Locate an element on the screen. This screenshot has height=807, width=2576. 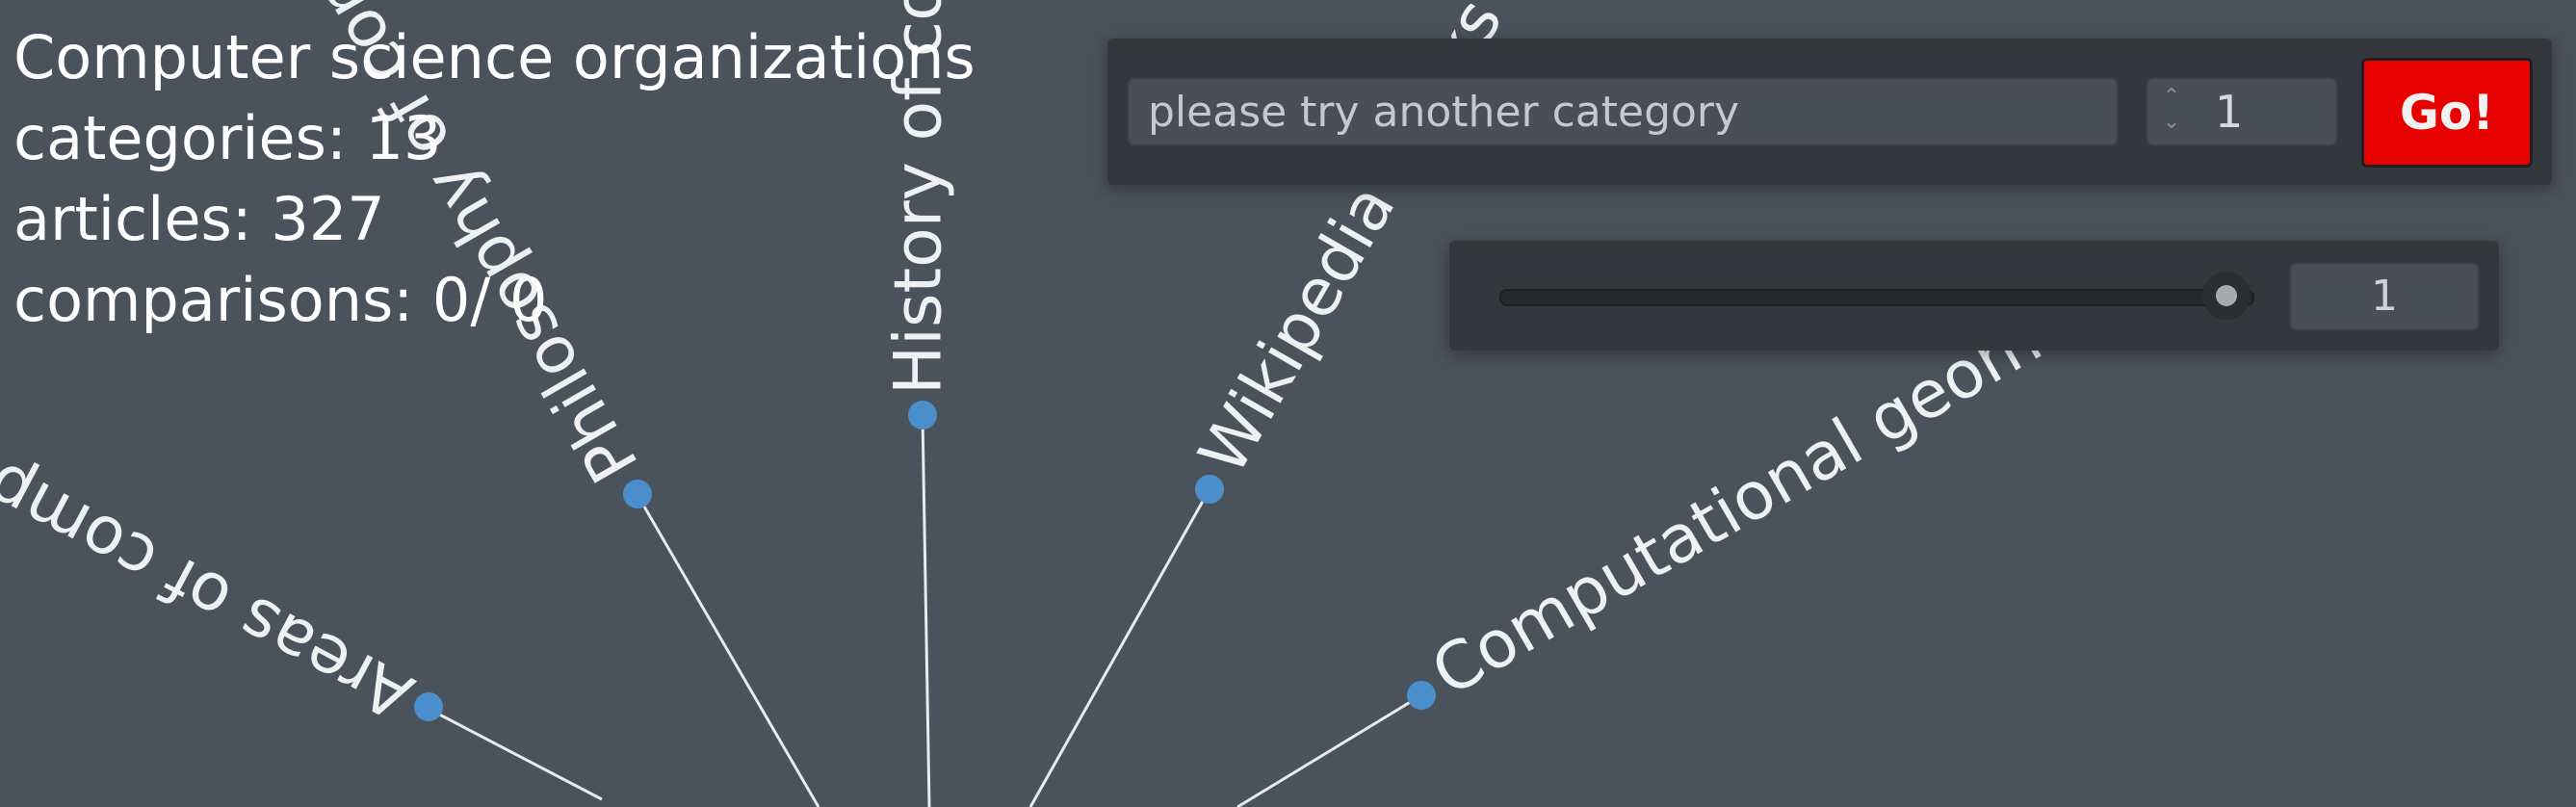
search-panel: ⌃⌄ 1 Go! is located at coordinates (1829, 112).